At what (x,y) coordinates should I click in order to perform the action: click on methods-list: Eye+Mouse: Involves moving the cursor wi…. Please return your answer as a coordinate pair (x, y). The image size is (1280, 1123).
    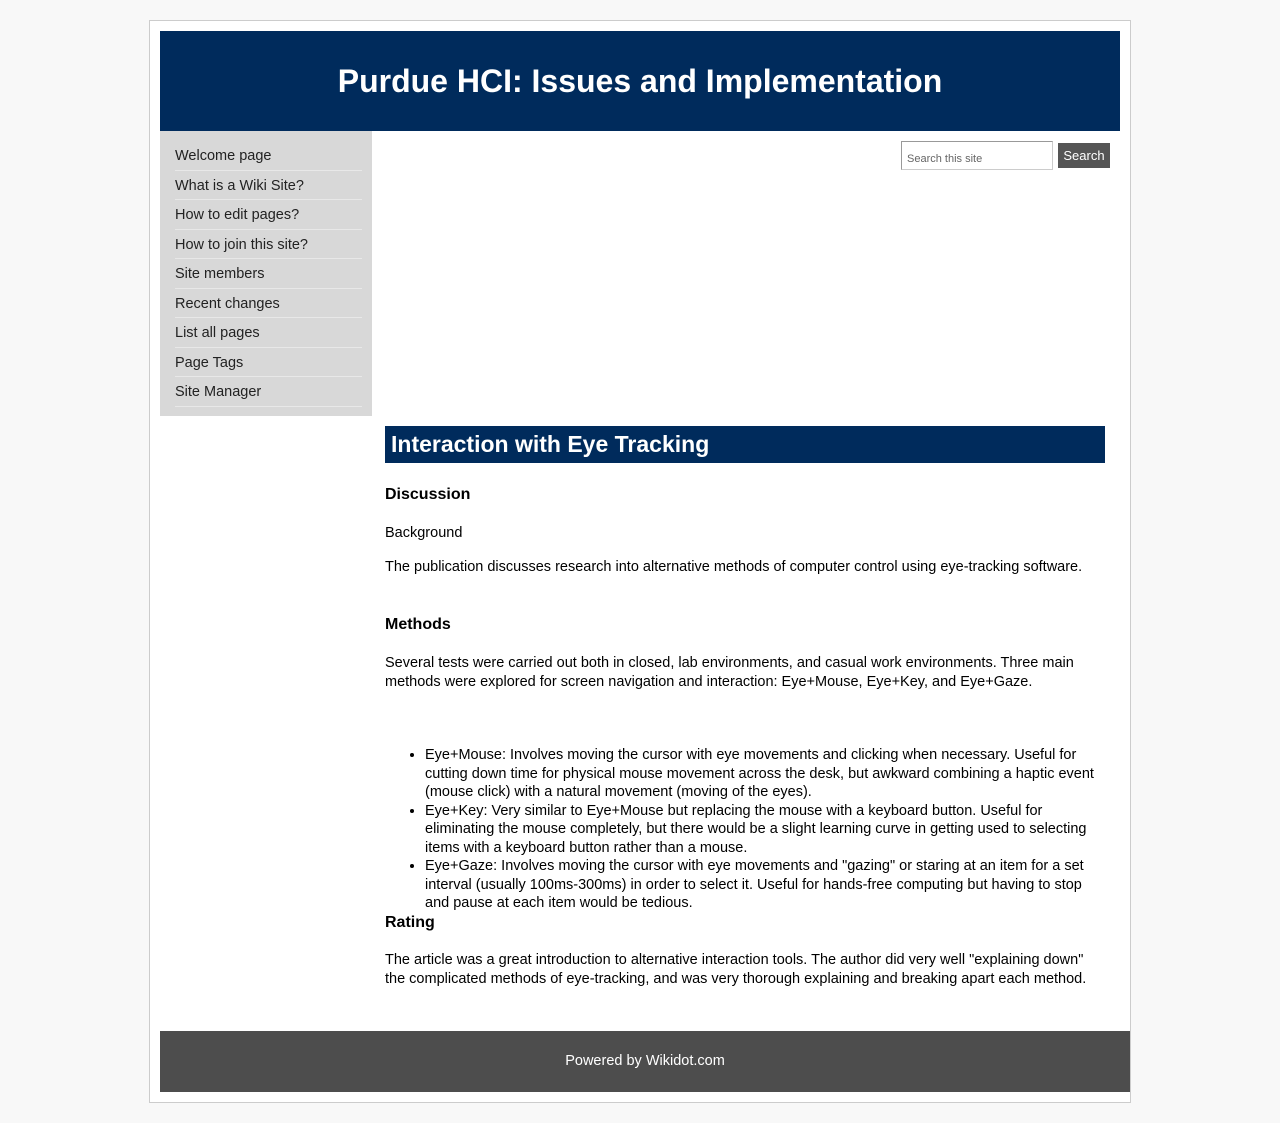
    Looking at the image, I should click on (759, 829).